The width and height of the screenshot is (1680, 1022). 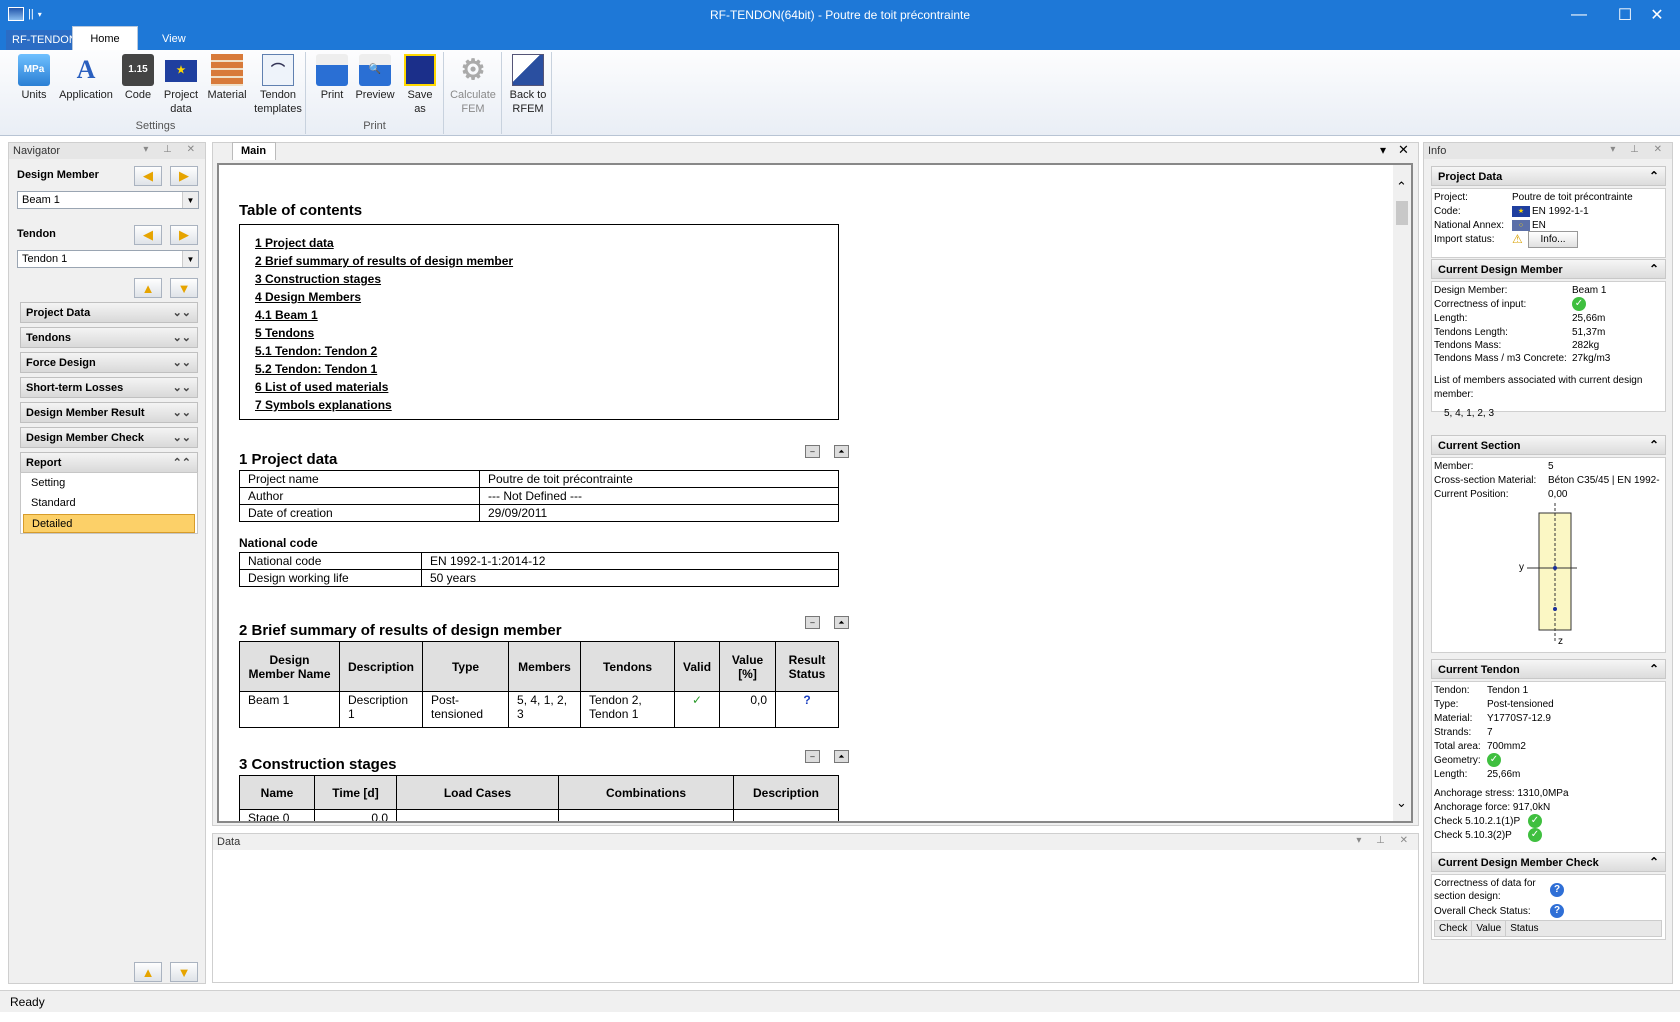 I want to click on navigator-panel: Navigator ▾ ⊥ ✕, so click(x=107, y=563).